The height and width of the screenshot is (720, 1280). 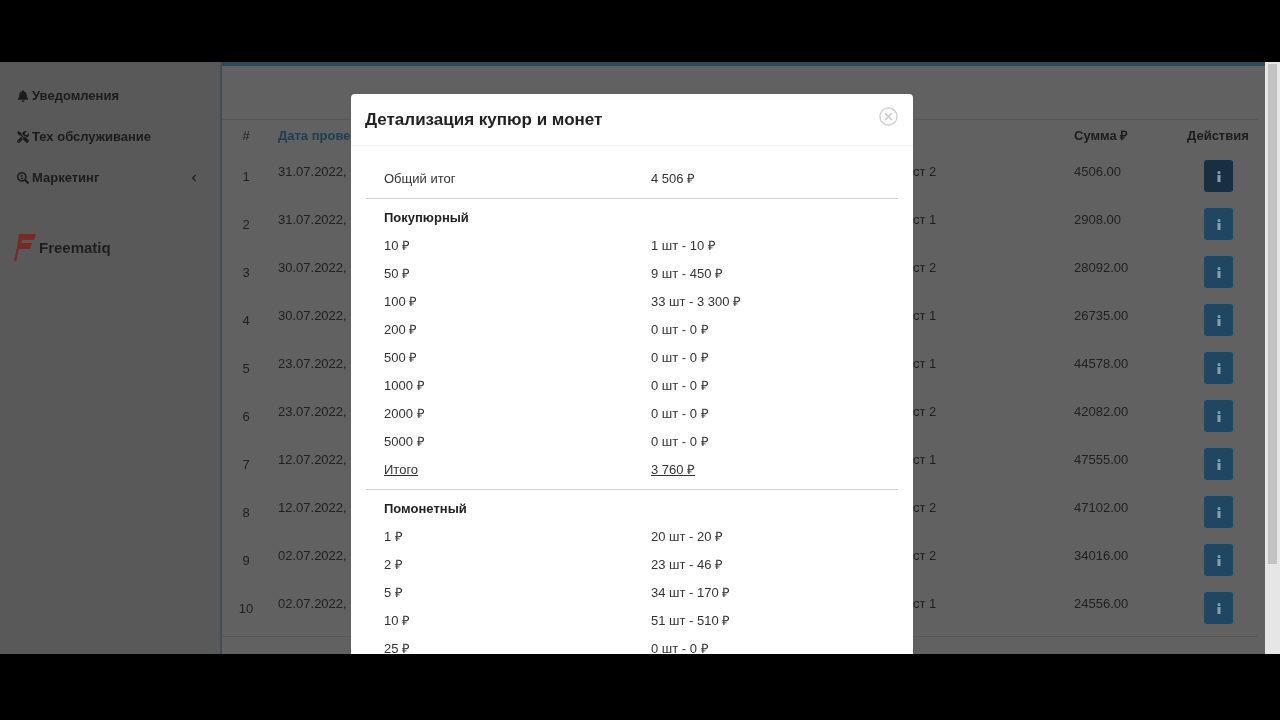 I want to click on logo-text: Freematiq, so click(x=75, y=247).